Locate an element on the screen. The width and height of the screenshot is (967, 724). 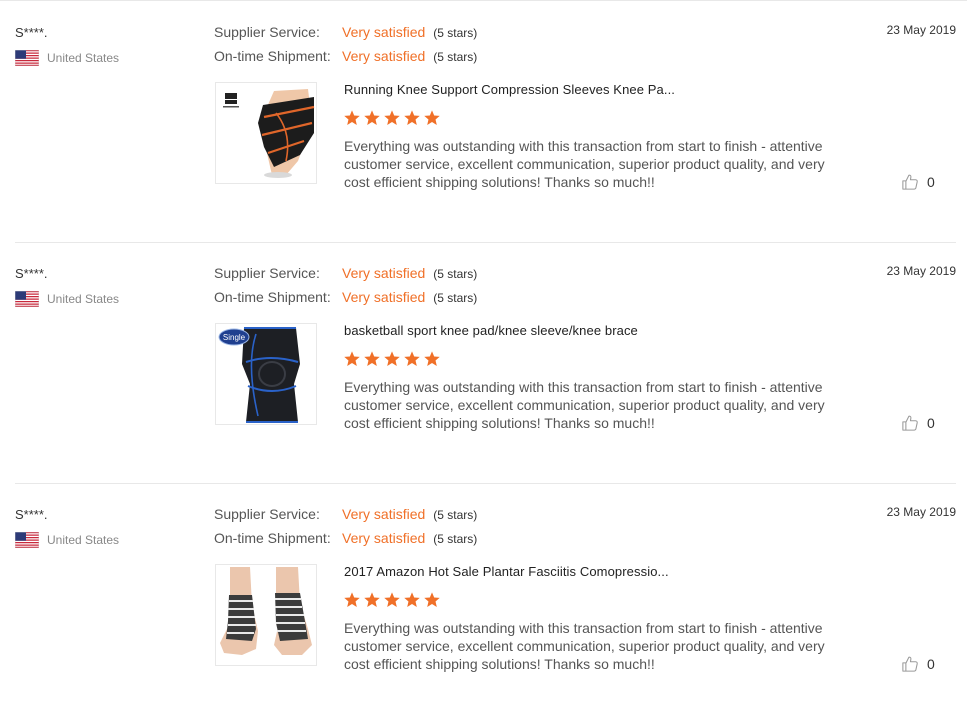
product-thumbnail: Single is located at coordinates (266, 374).